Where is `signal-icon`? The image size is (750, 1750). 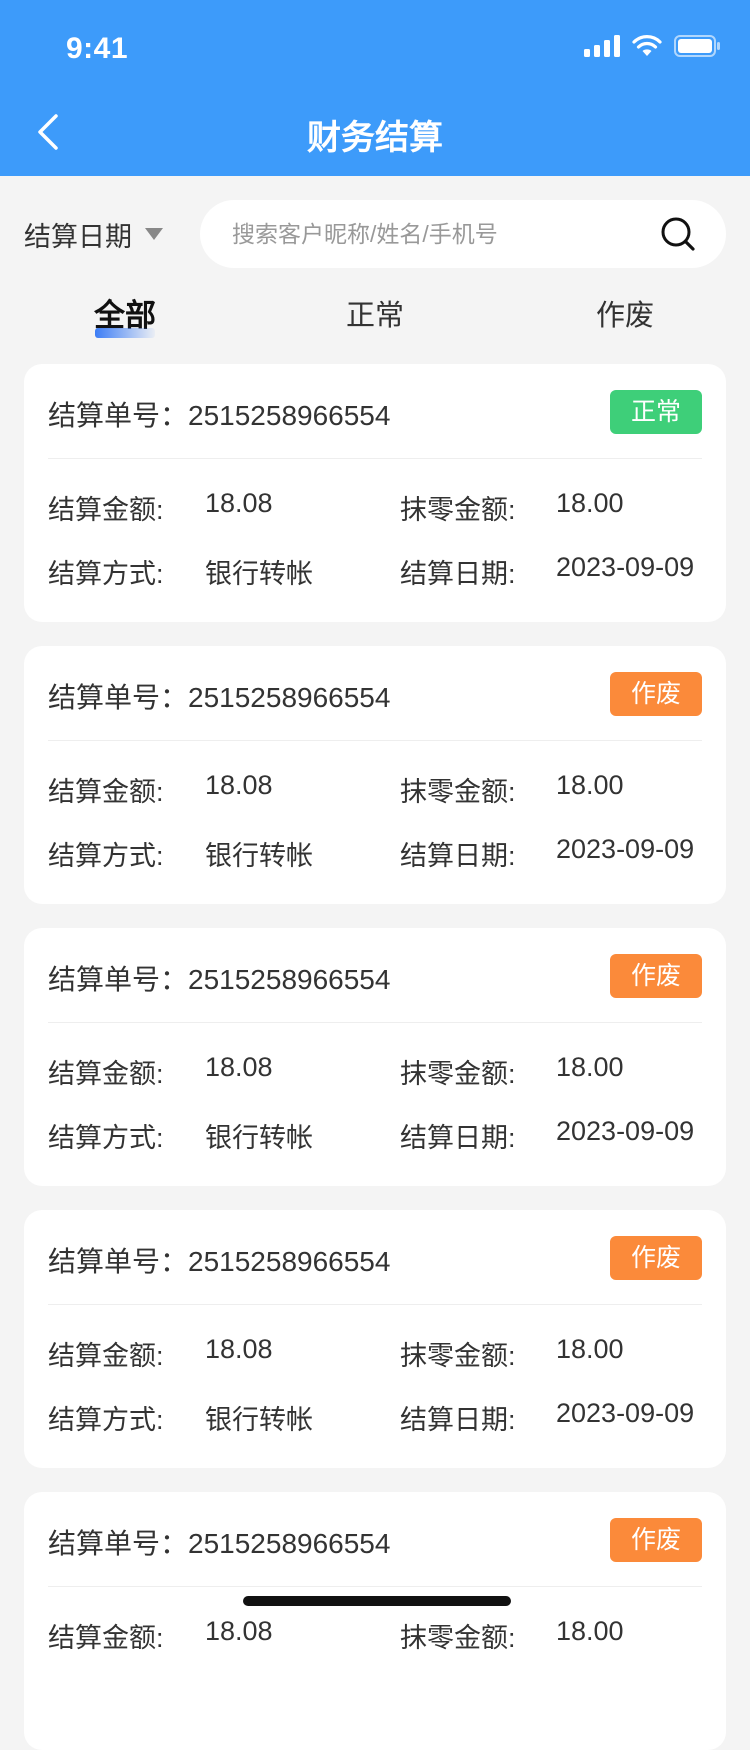 signal-icon is located at coordinates (602, 46).